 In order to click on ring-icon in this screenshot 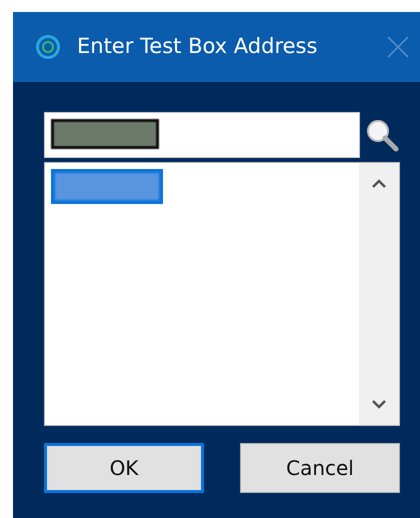, I will do `click(48, 47)`.